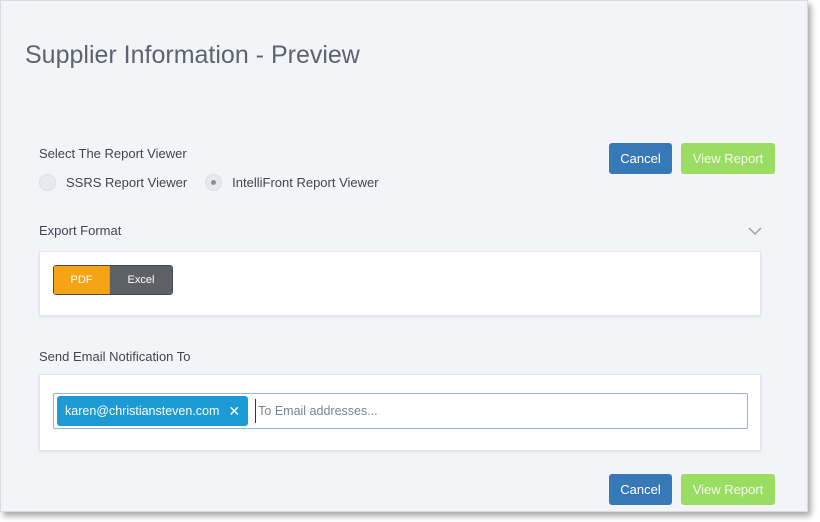 This screenshot has width=820, height=522. Describe the element at coordinates (728, 158) in the screenshot. I see `view-report-button-top: View Report` at that location.